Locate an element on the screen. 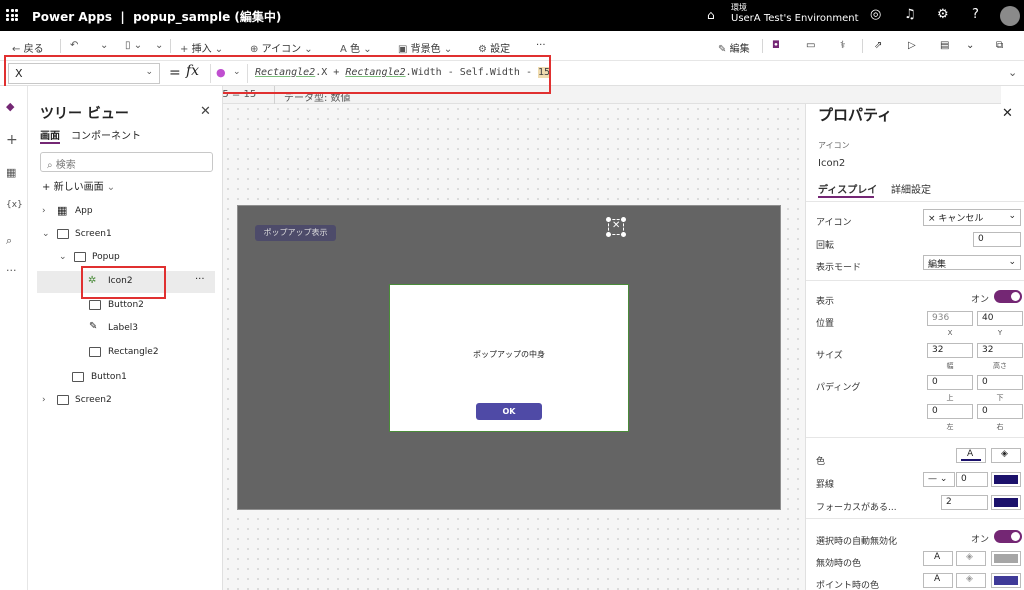 The width and height of the screenshot is (1024, 590). display-mode-select: 編集 ⌄ is located at coordinates (972, 262).